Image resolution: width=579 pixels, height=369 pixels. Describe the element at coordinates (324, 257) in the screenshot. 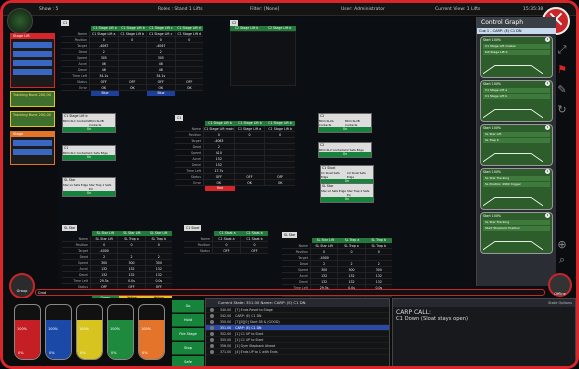

I see `table-cell: -4000` at that location.